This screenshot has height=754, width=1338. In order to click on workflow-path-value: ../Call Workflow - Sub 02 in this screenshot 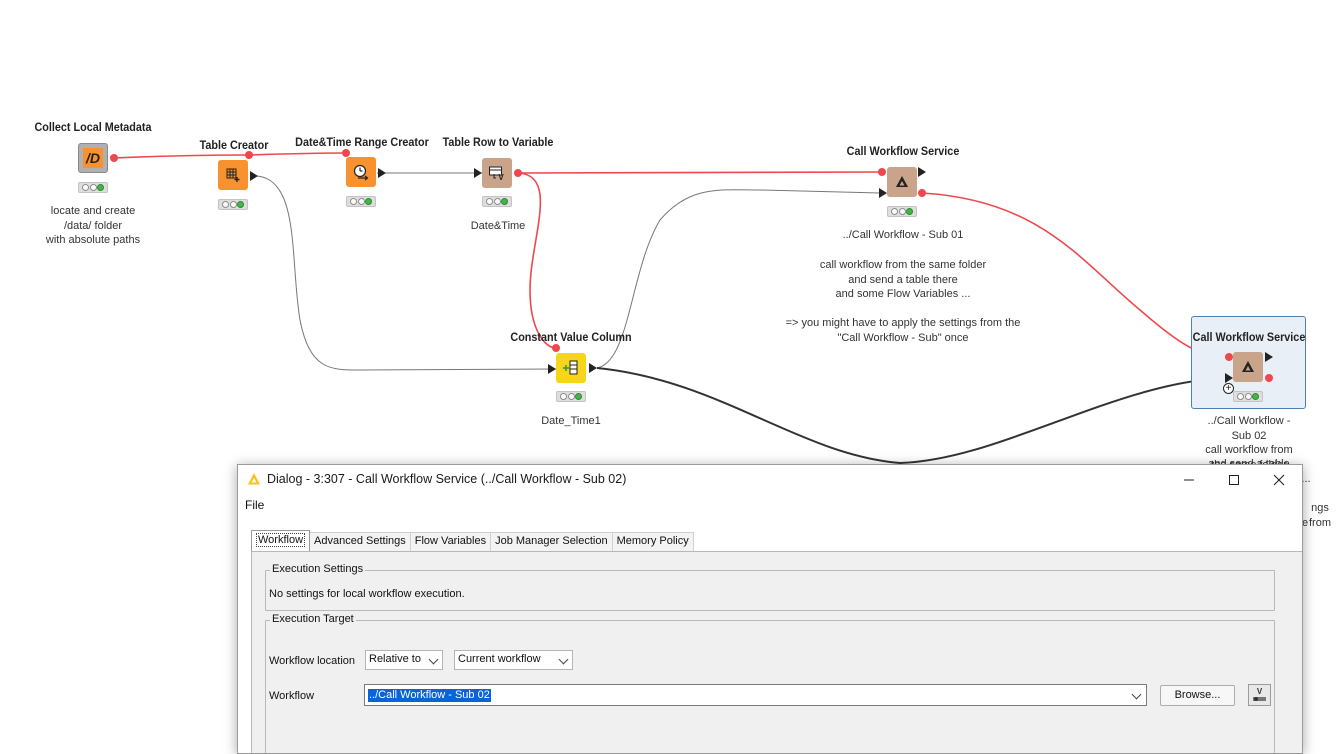, I will do `click(429, 695)`.